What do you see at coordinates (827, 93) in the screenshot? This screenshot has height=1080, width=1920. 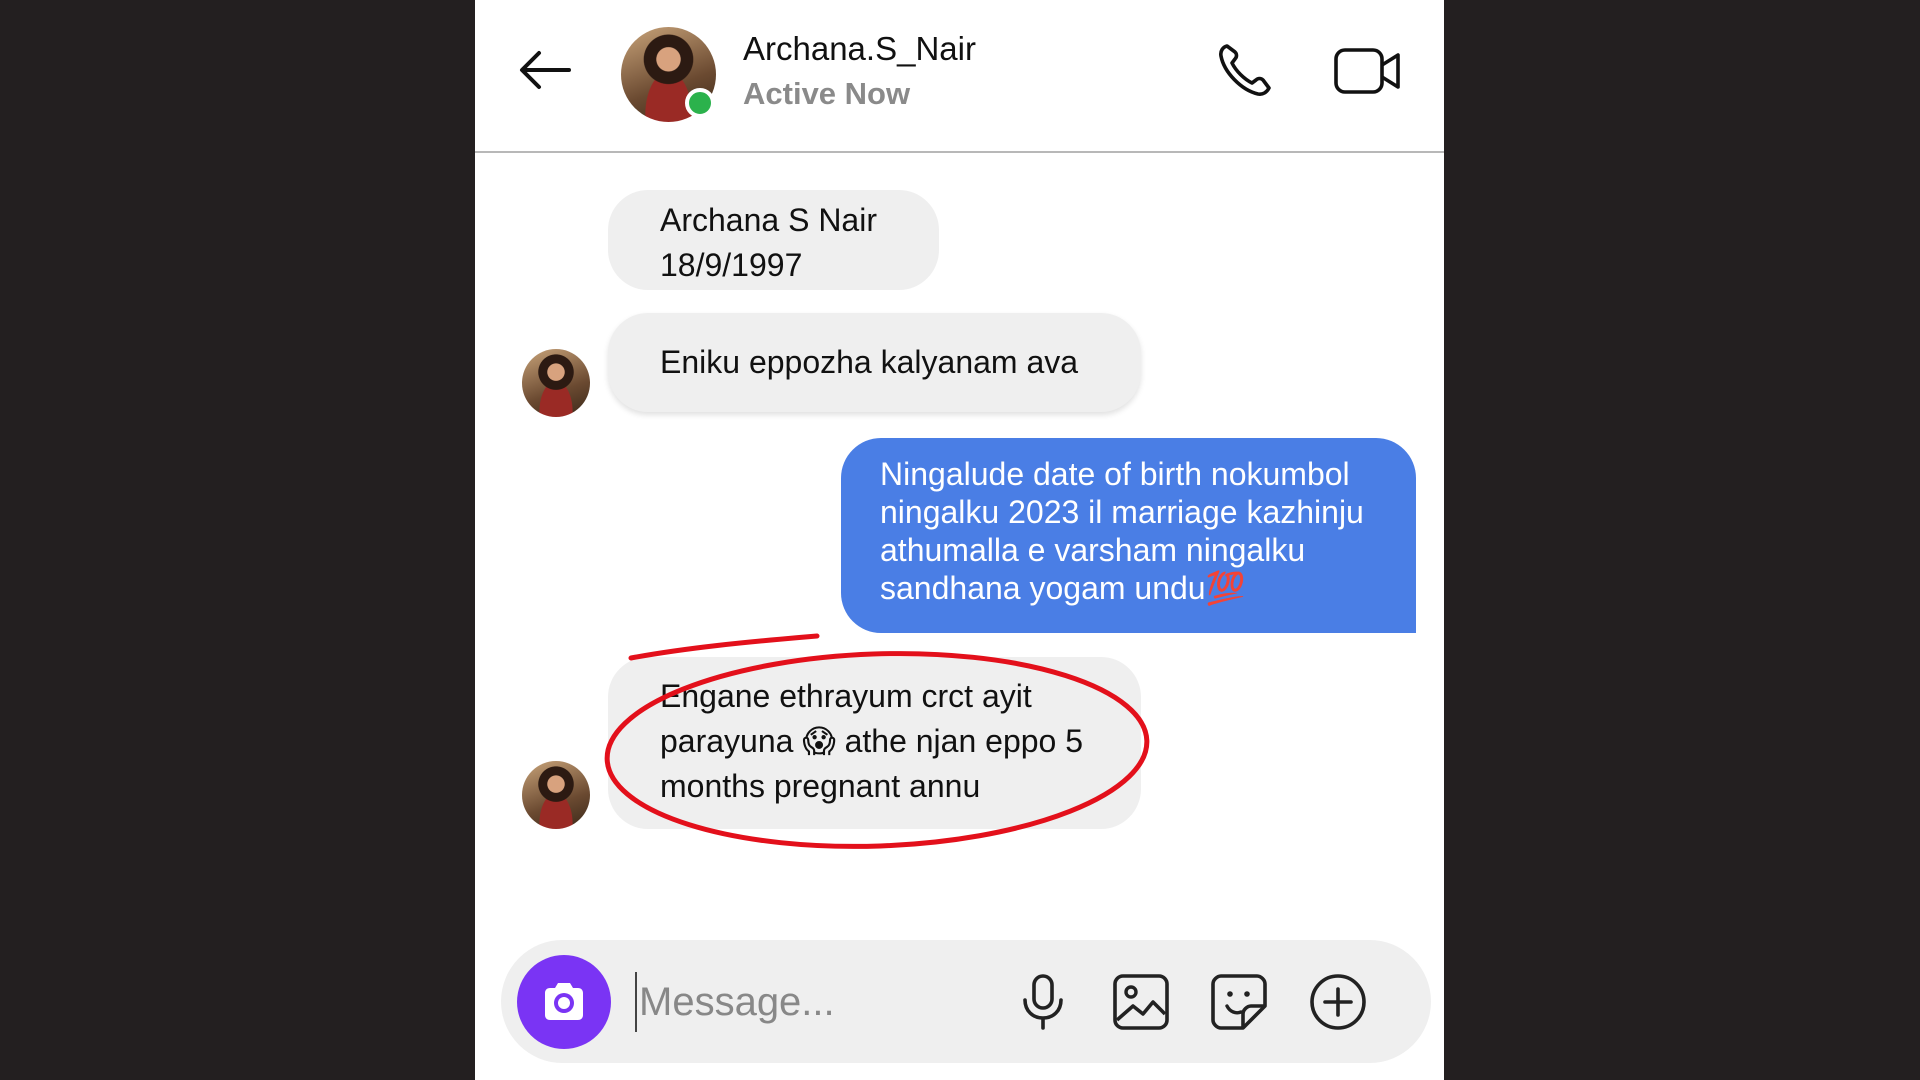 I see `active-status: Active Now` at bounding box center [827, 93].